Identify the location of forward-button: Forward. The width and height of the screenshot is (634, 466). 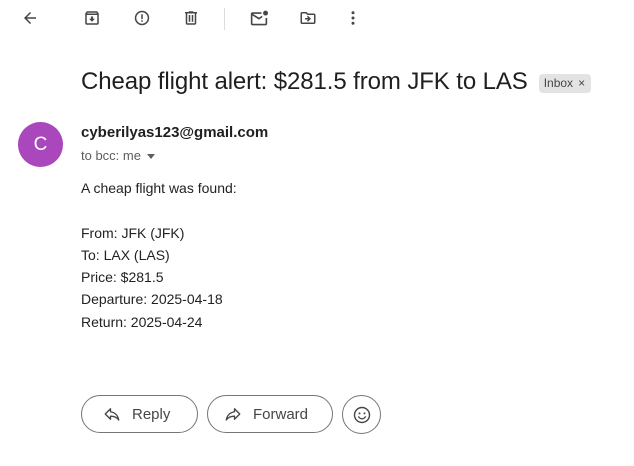
(270, 414).